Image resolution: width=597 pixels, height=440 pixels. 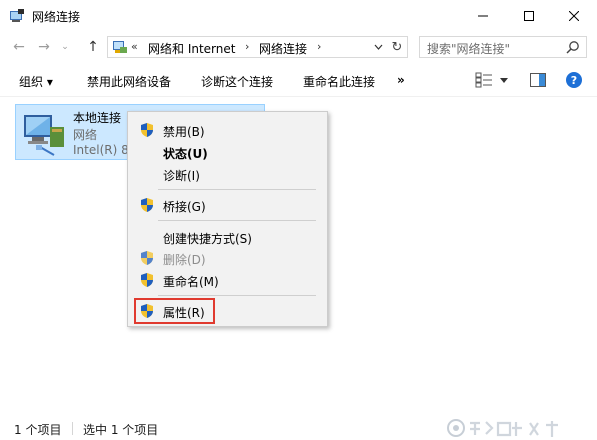 I want to click on menu-item-disable: 禁用(B), so click(x=227, y=130).